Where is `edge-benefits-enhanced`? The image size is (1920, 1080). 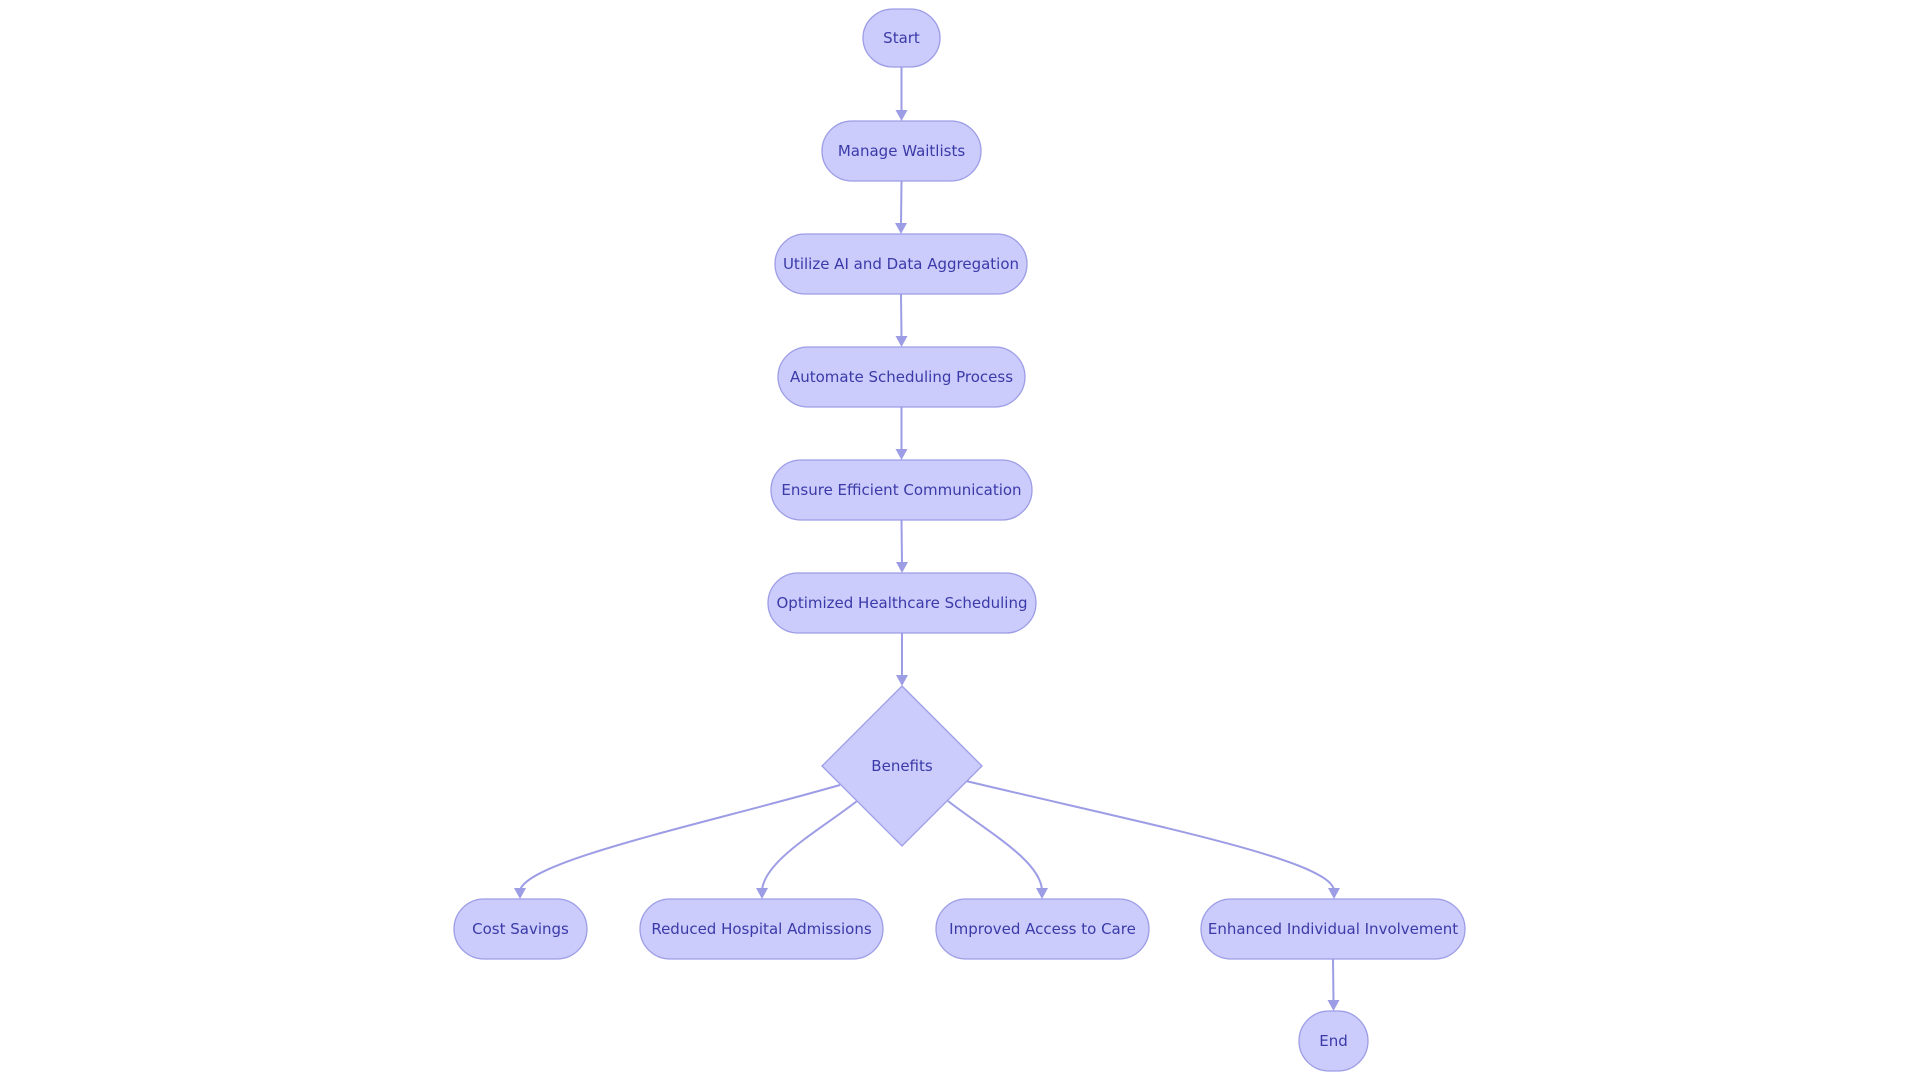 edge-benefits-enhanced is located at coordinates (1152, 839).